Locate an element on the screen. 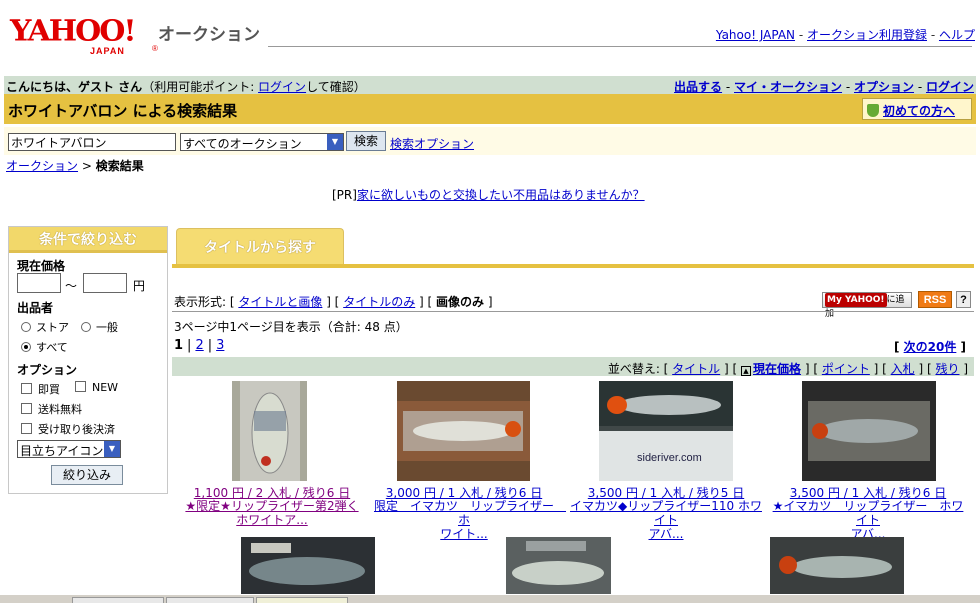  page-title: ホワイトアバロン による検索結果 is located at coordinates (123, 111).